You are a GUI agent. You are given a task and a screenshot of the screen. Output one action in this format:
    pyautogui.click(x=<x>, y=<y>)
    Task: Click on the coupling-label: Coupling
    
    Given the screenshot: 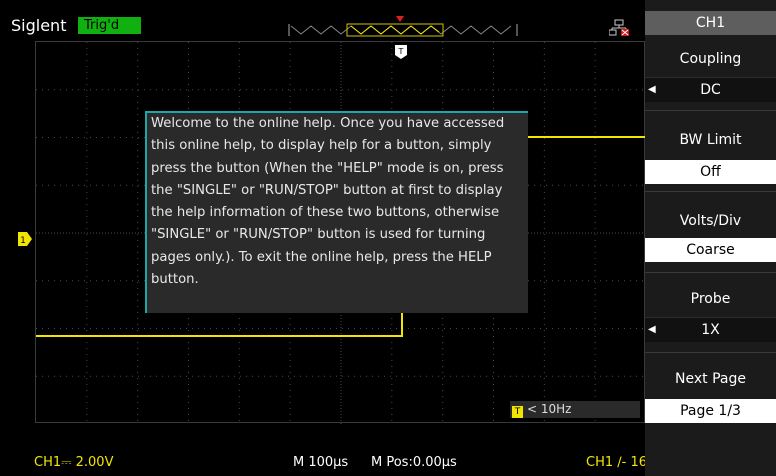 What is the action you would take?
    pyautogui.click(x=710, y=59)
    